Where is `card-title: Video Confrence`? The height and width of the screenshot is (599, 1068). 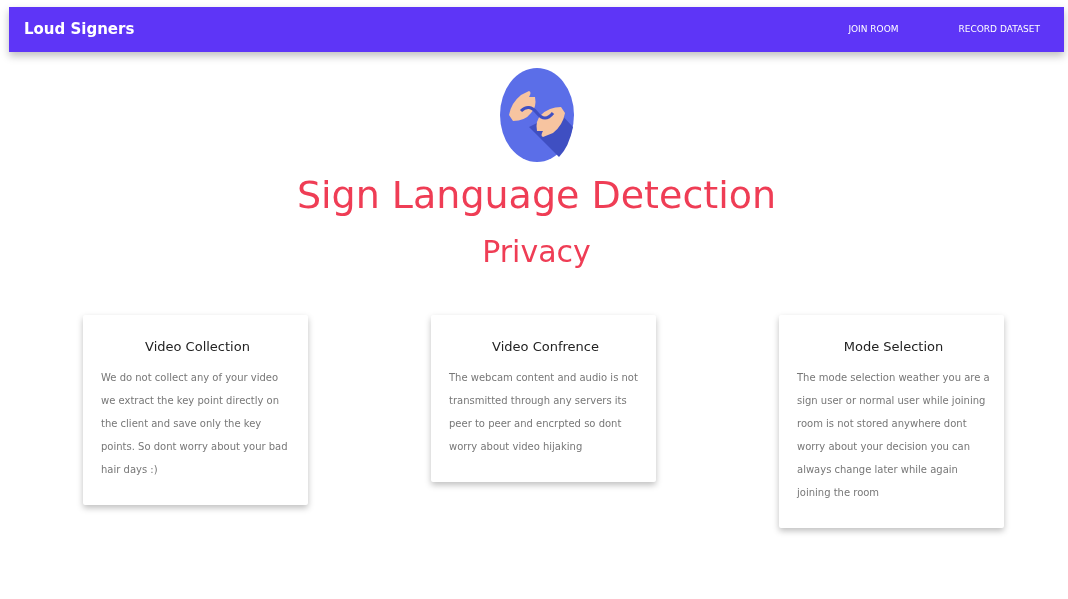
card-title: Video Confrence is located at coordinates (545, 346).